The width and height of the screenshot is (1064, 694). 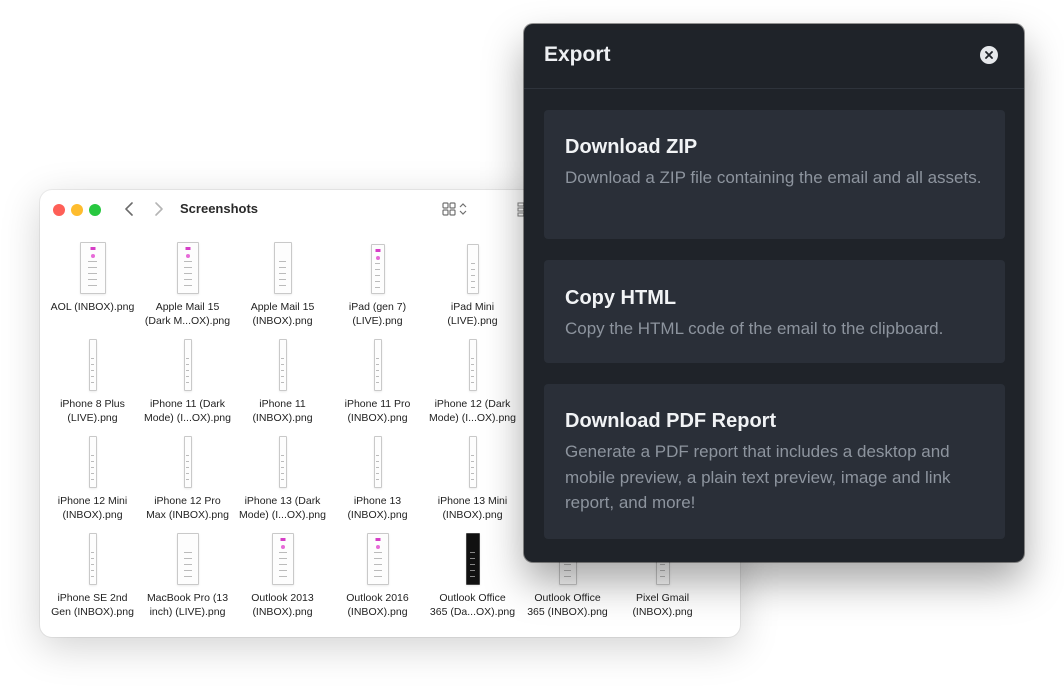 I want to click on file-name: Apple Mail 15 (Dark M...OX).png, so click(x=187, y=314).